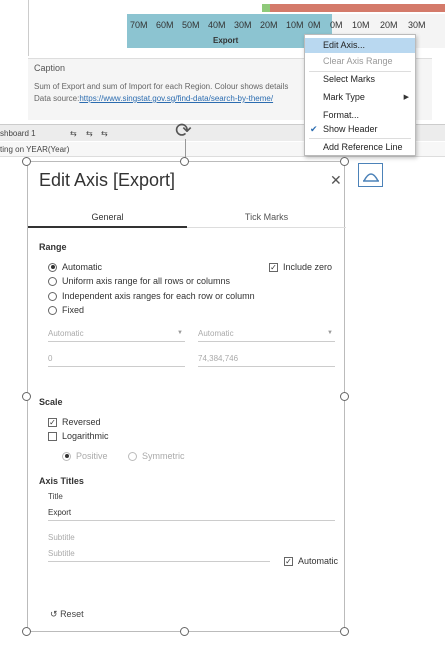  I want to click on range-heading: Range, so click(53, 247).